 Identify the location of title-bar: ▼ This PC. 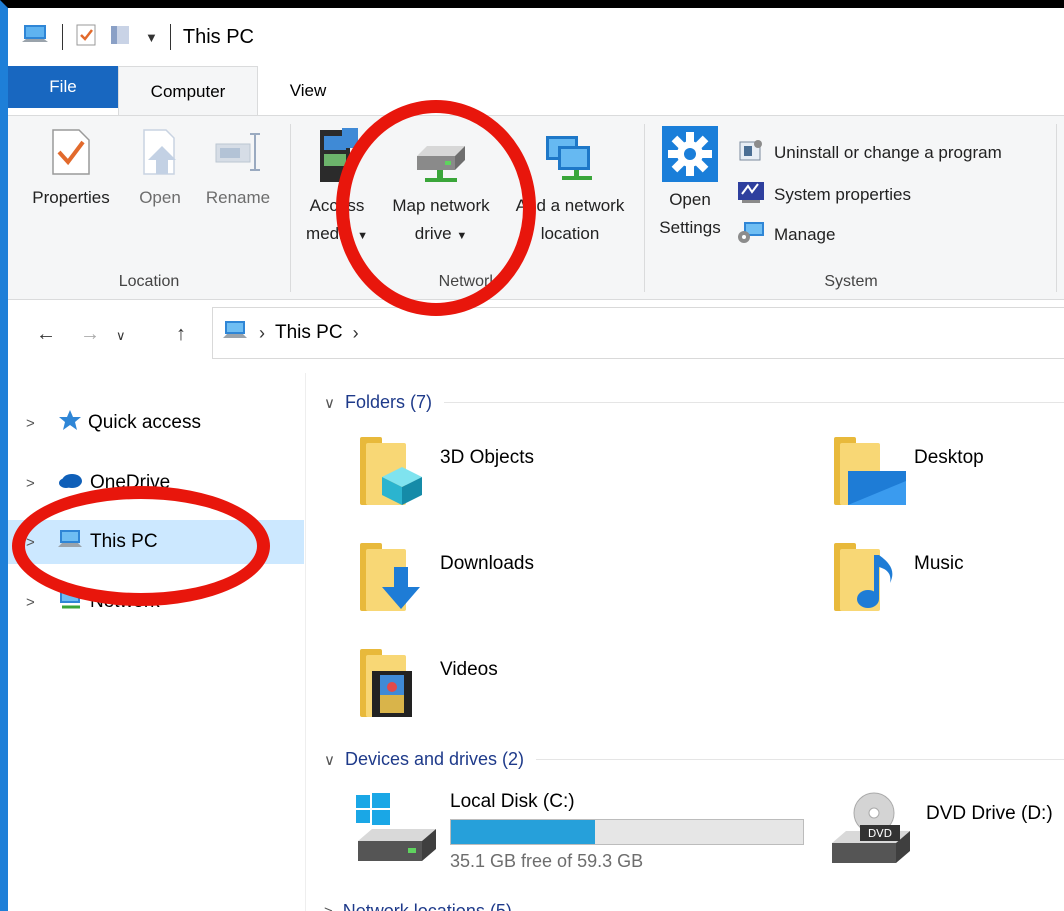
(536, 37).